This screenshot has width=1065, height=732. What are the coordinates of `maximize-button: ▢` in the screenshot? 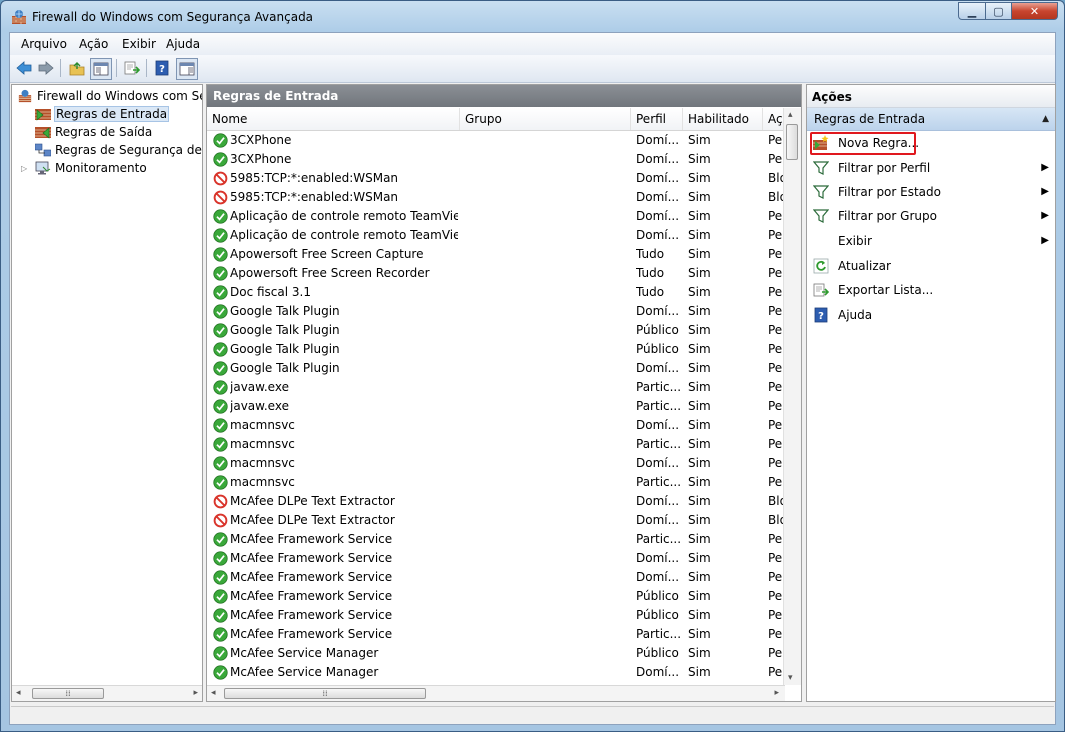 It's located at (999, 11).